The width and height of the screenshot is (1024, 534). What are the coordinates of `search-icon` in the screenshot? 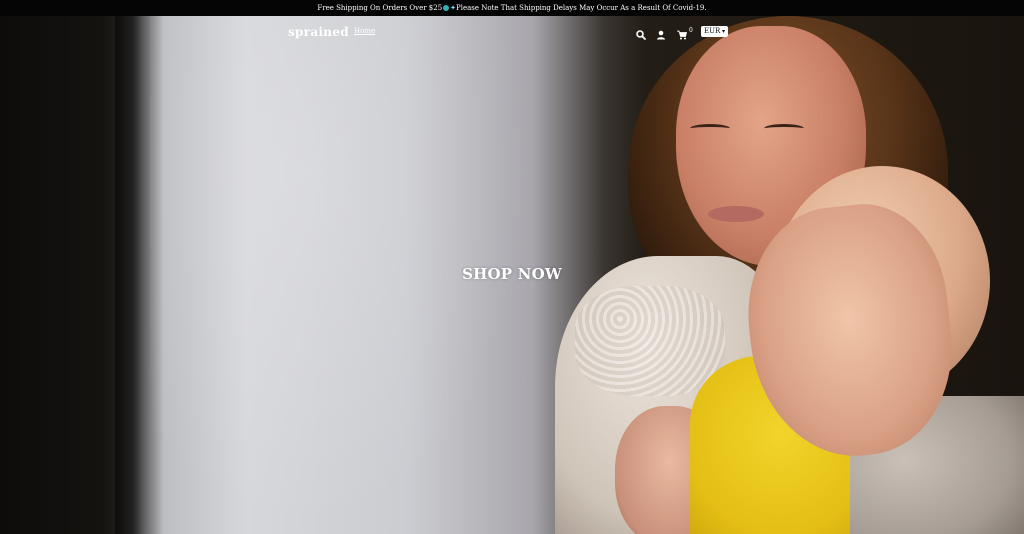 It's located at (641, 33).